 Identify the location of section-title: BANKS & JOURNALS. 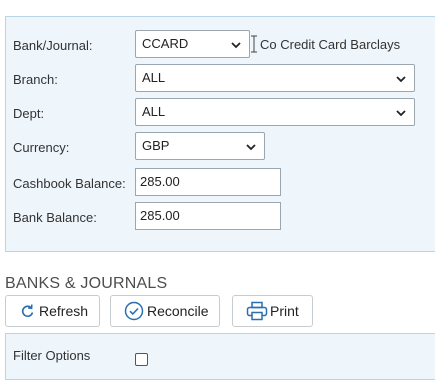
(86, 283).